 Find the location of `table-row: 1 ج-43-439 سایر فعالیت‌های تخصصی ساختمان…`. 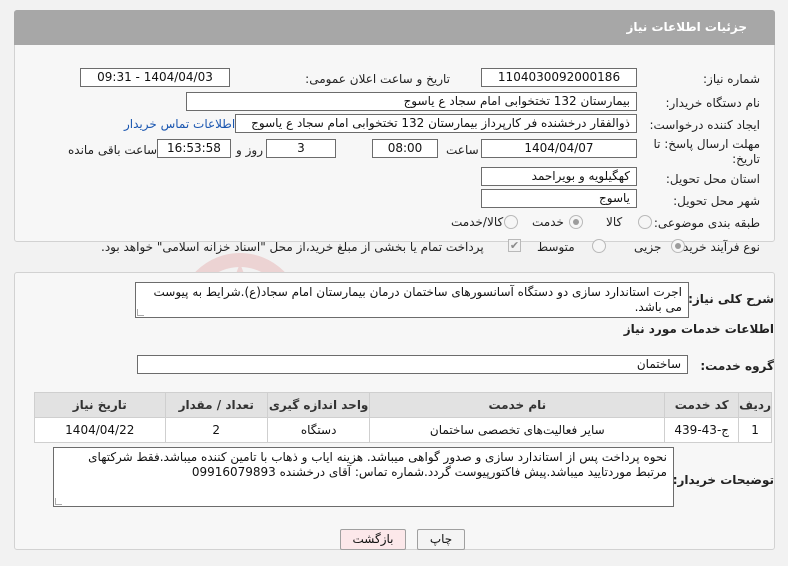

table-row: 1 ج-43-439 سایر فعالیت‌های تخصصی ساختمان… is located at coordinates (403, 430).